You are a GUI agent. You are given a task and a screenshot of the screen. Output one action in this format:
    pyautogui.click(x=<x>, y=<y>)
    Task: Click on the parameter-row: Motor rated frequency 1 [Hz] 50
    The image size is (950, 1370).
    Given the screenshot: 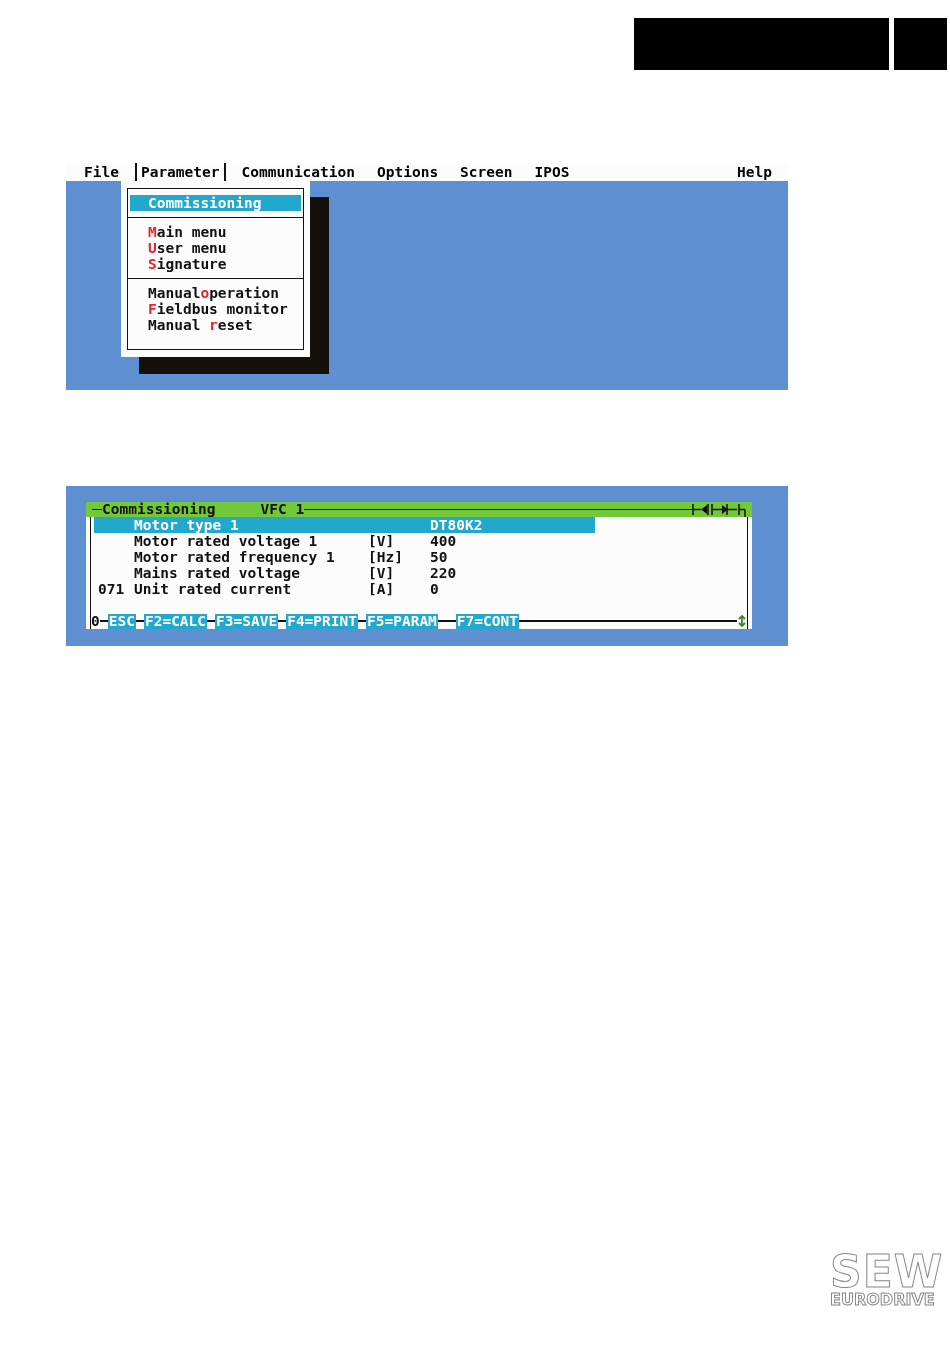 What is the action you would take?
    pyautogui.click(x=344, y=557)
    